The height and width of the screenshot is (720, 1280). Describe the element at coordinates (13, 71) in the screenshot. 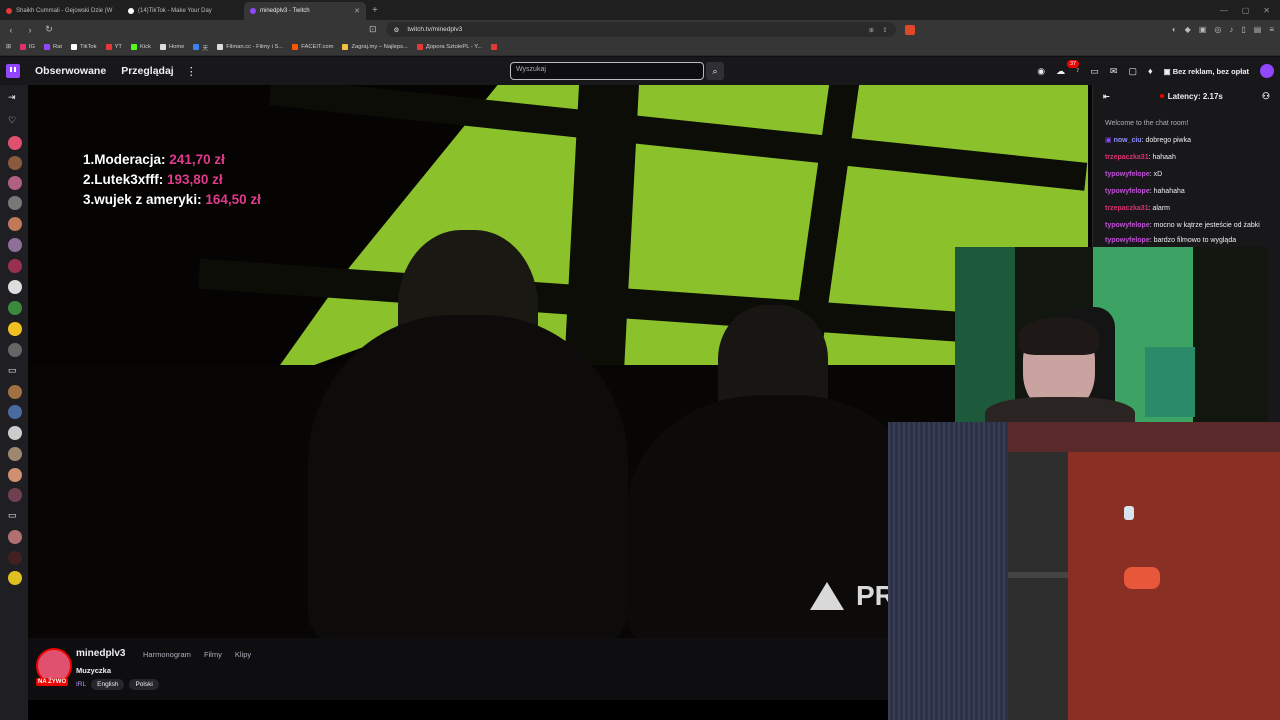

I see `twitch-logo-icon` at that location.